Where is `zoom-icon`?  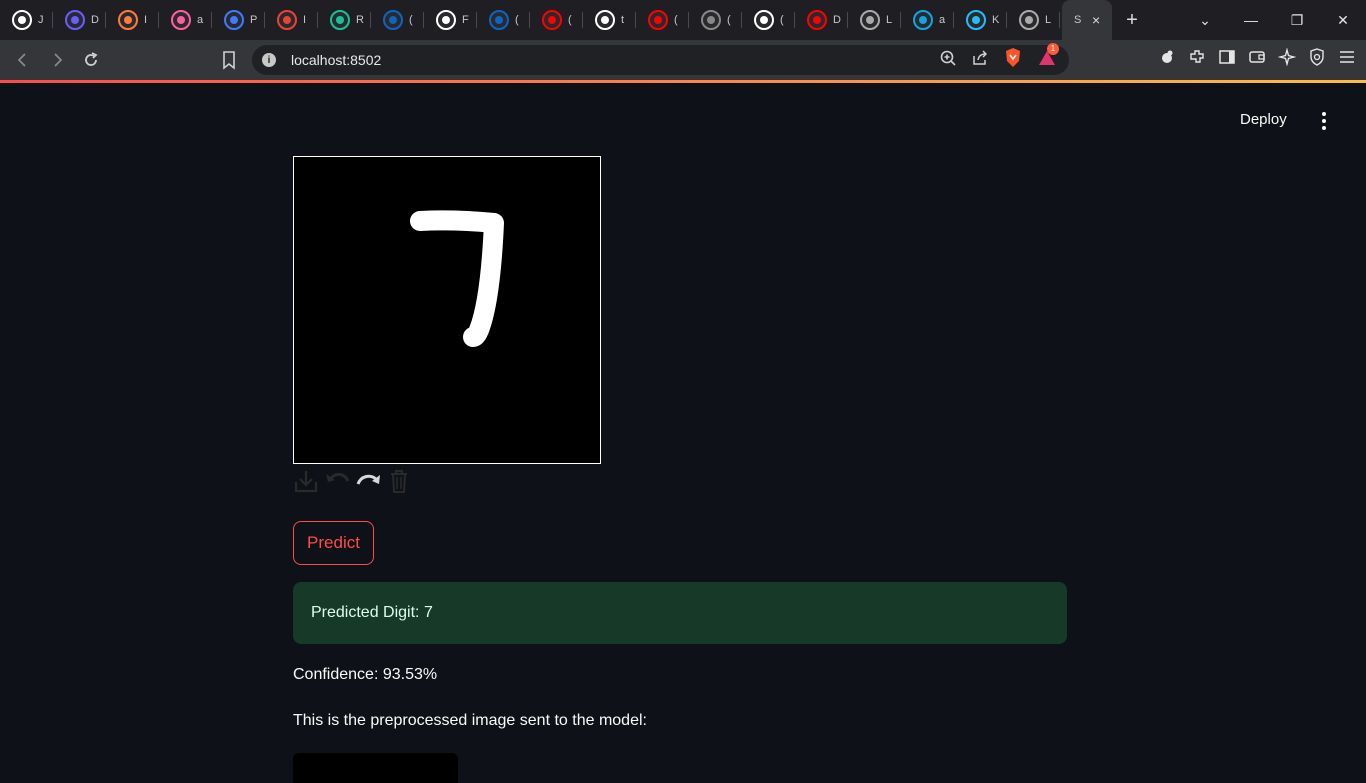 zoom-icon is located at coordinates (948, 60).